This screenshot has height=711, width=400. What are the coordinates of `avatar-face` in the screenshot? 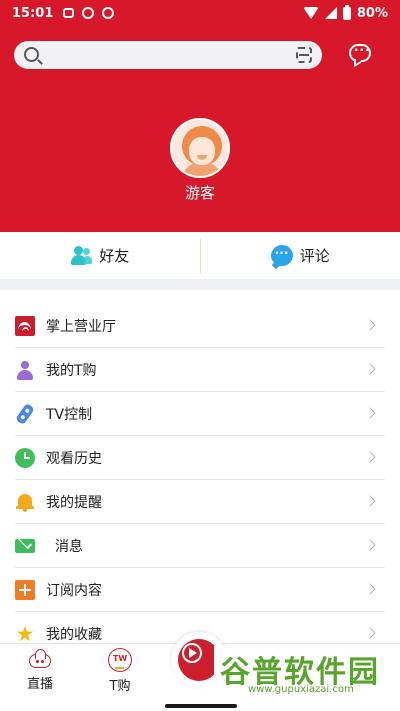 It's located at (202, 151).